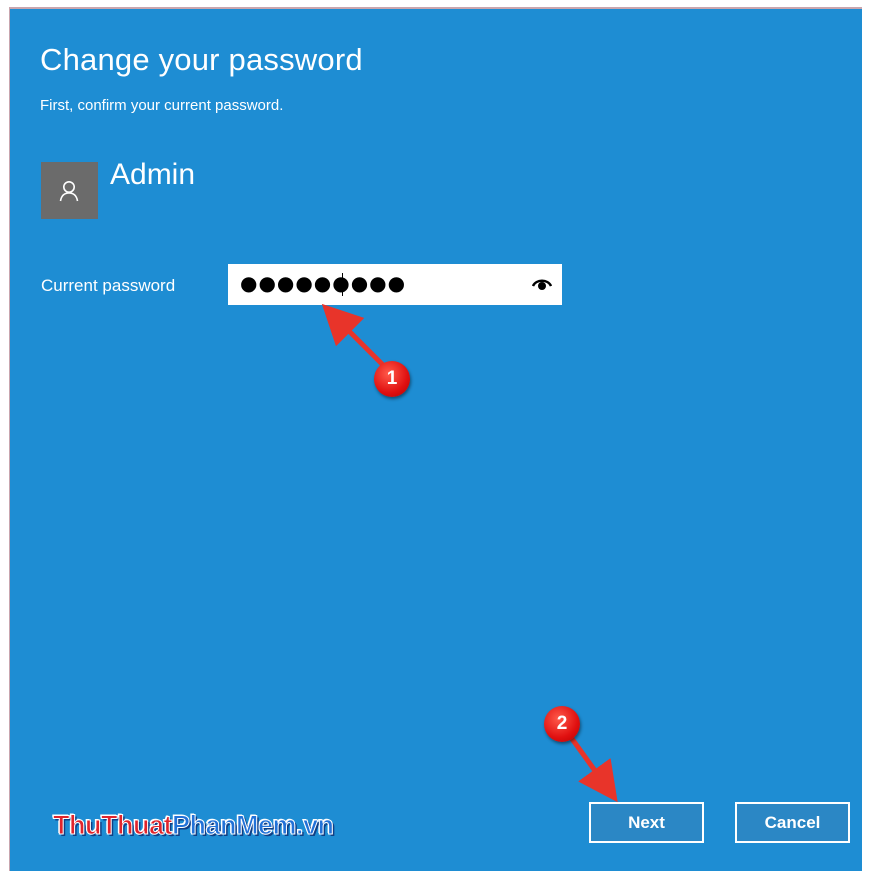 Image resolution: width=870 pixels, height=871 pixels. I want to click on step-2-marker: 2, so click(562, 724).